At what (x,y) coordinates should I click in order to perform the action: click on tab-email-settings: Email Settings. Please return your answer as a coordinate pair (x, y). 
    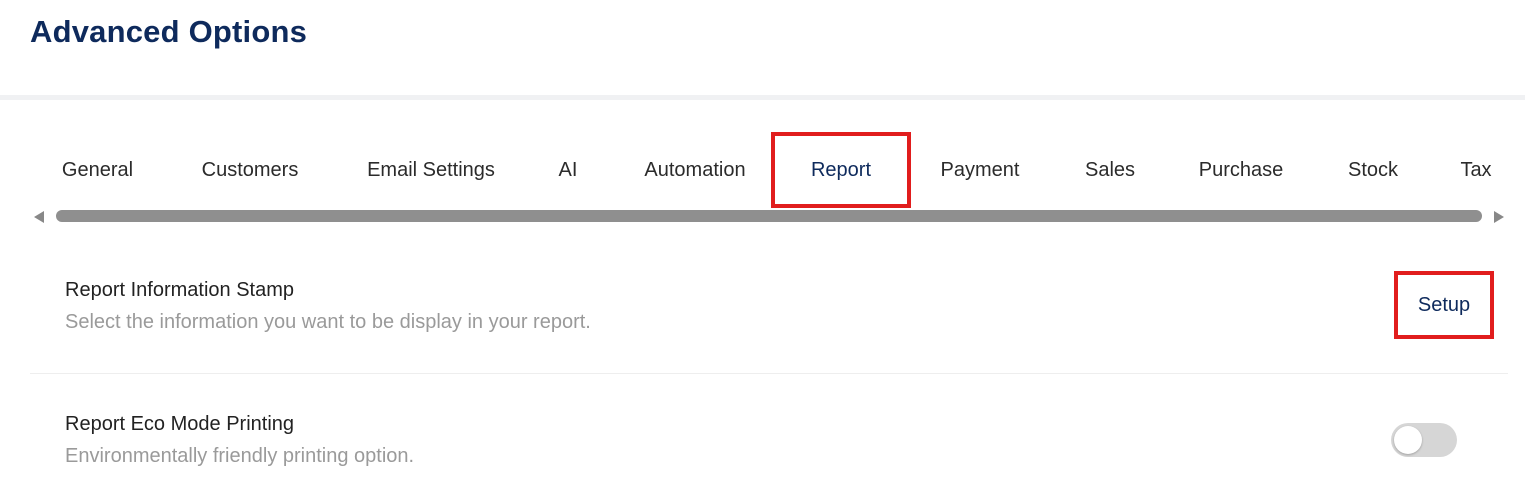
    Looking at the image, I should click on (431, 170).